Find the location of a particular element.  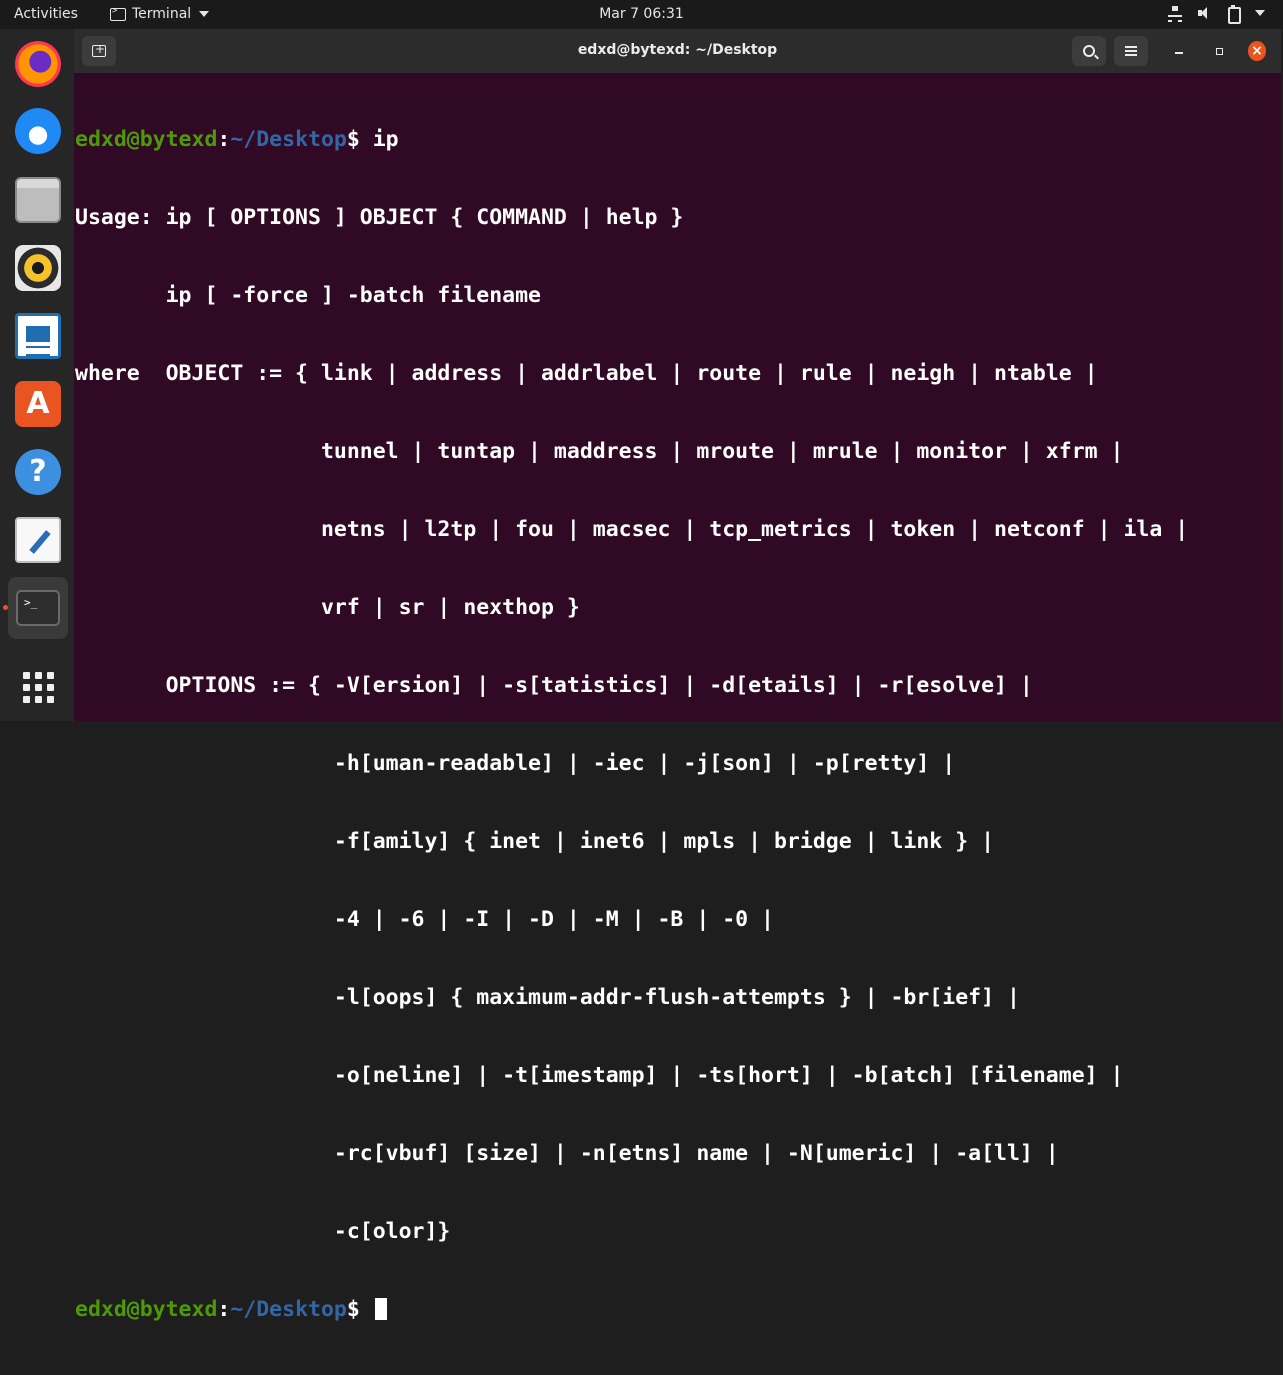

dock-terminal: >_ is located at coordinates (38, 608).